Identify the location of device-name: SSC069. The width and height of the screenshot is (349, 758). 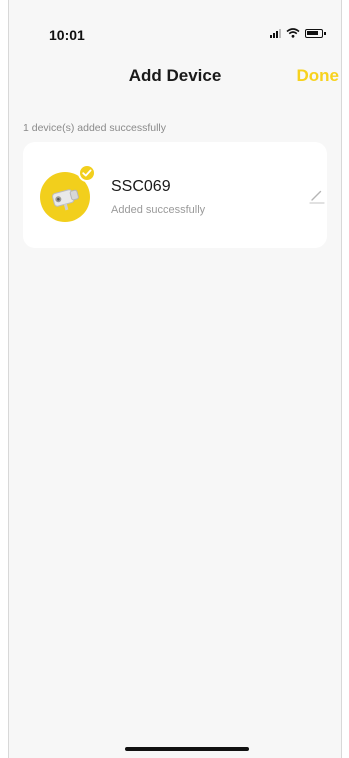
(141, 186).